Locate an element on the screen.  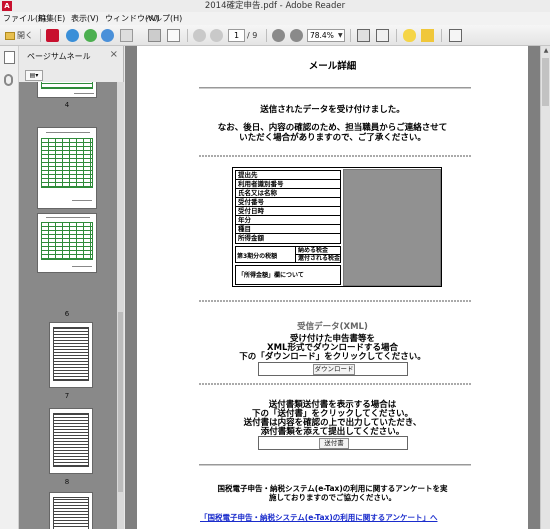
info-label: 年分 is located at coordinates (288, 220).